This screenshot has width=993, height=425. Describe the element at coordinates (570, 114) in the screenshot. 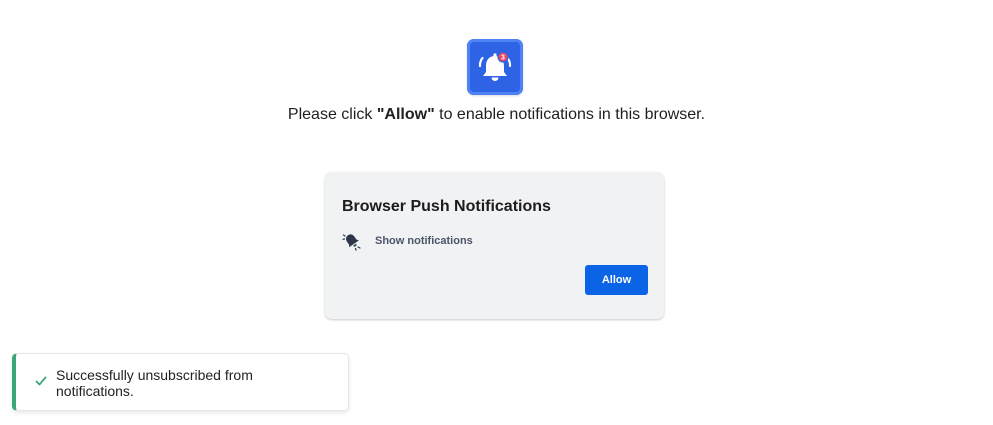

I see `instruction-text-end: to enable notifications in this browser.` at that location.